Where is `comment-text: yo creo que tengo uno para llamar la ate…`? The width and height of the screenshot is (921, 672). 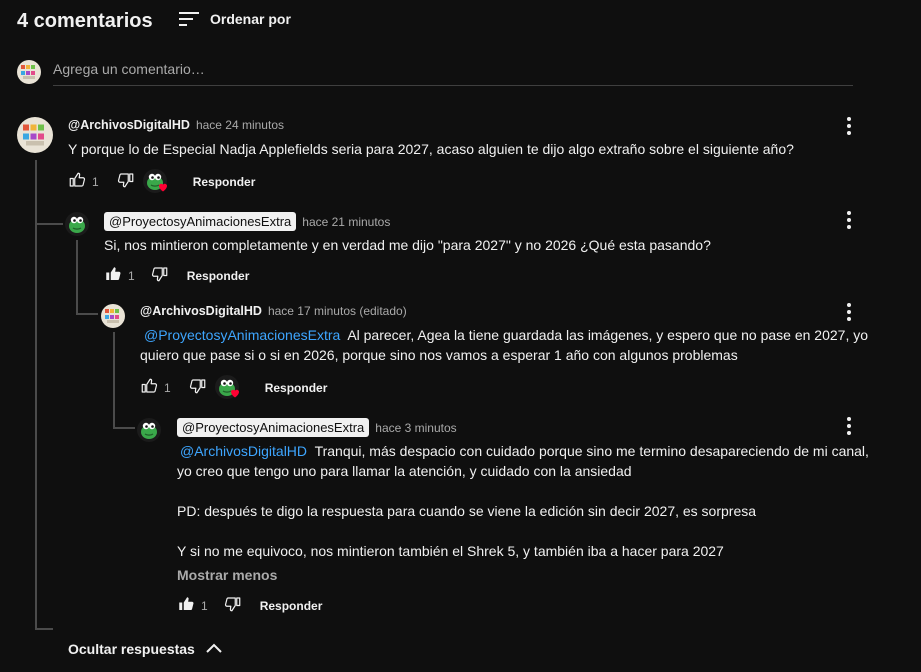
comment-text: yo creo que tengo uno para llamar la ate… is located at coordinates (404, 471).